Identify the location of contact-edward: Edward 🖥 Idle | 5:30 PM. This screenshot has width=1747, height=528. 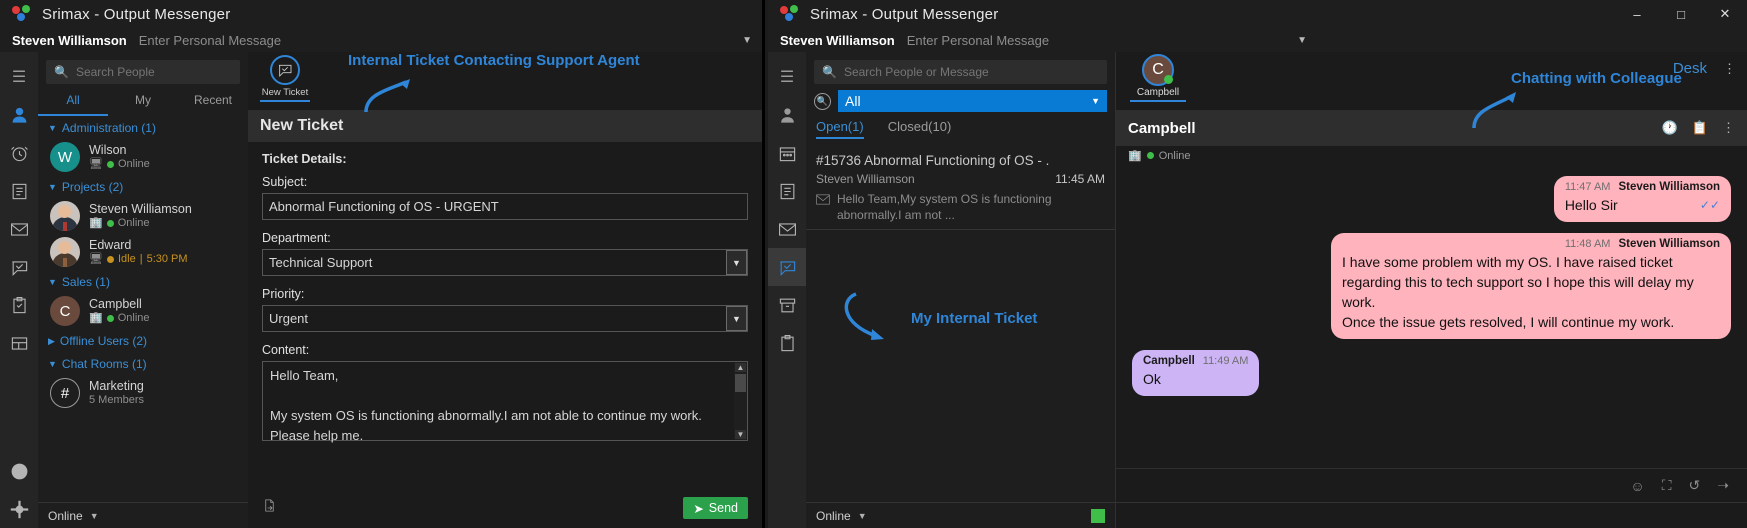
(143, 252).